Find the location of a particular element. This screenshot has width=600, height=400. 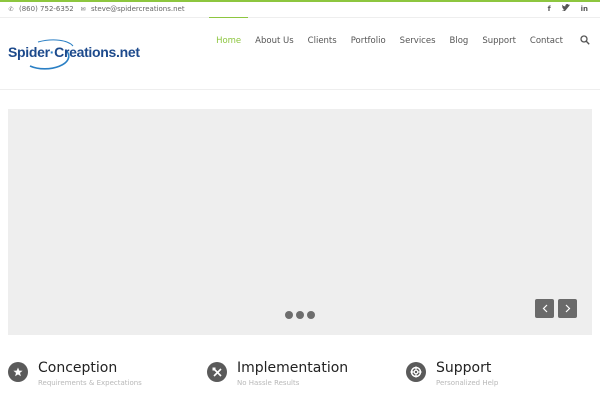

email-contact: ✉ steve@spidercreations.net is located at coordinates (132, 9).